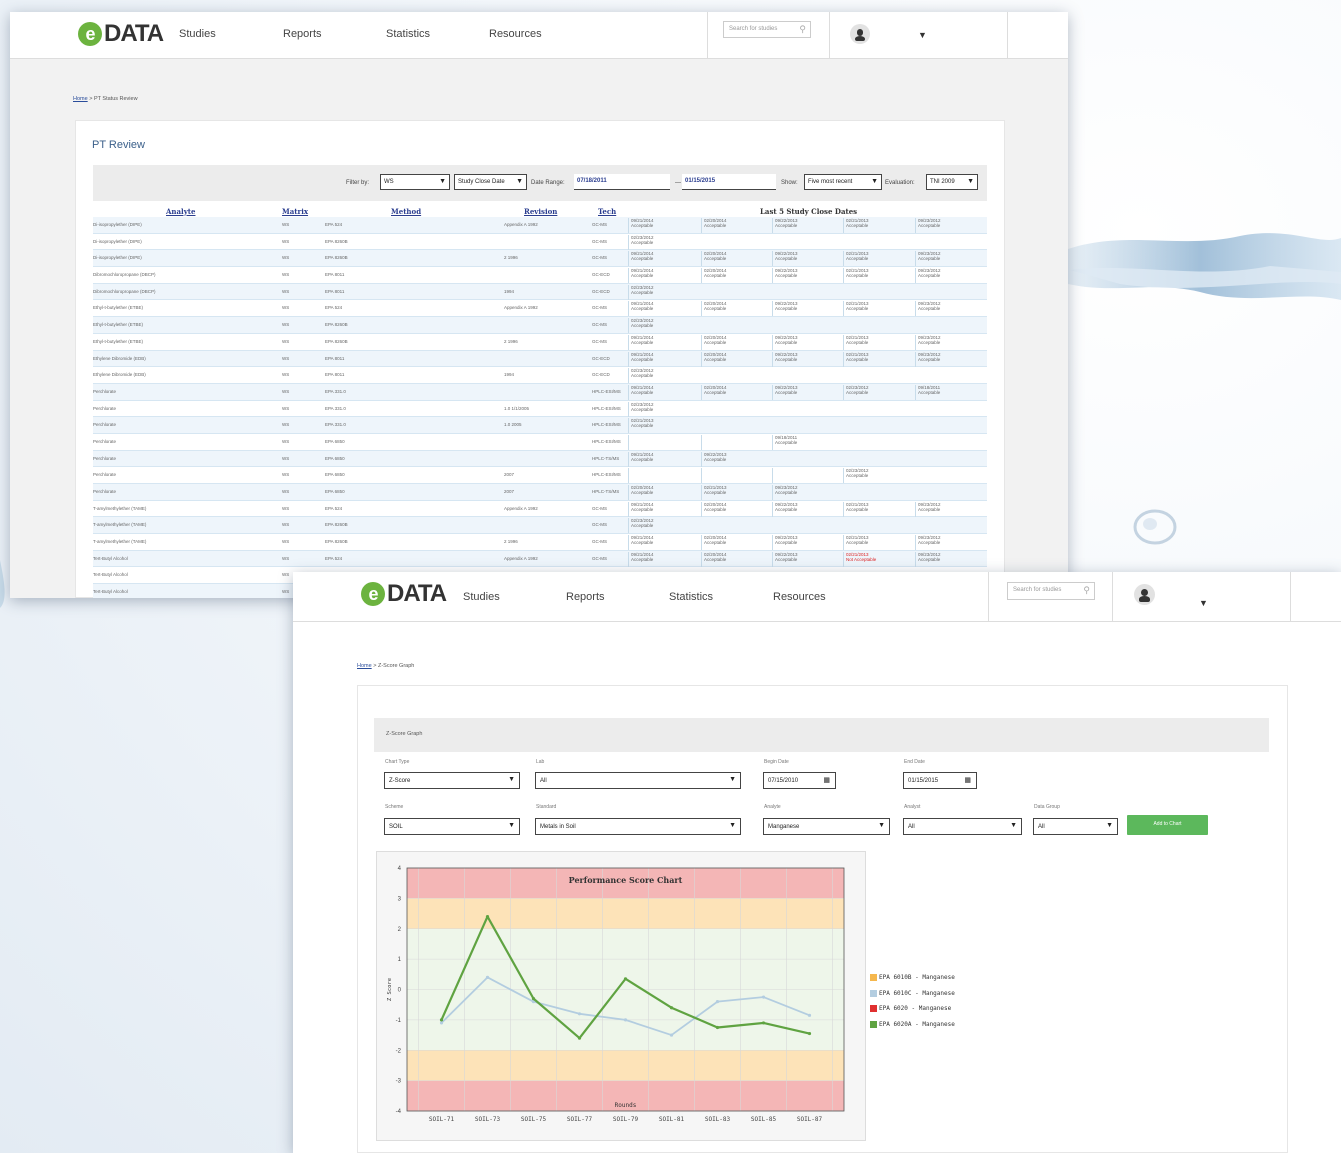  What do you see at coordinates (400, 781) in the screenshot?
I see `chart-type-value: Z-Score` at bounding box center [400, 781].